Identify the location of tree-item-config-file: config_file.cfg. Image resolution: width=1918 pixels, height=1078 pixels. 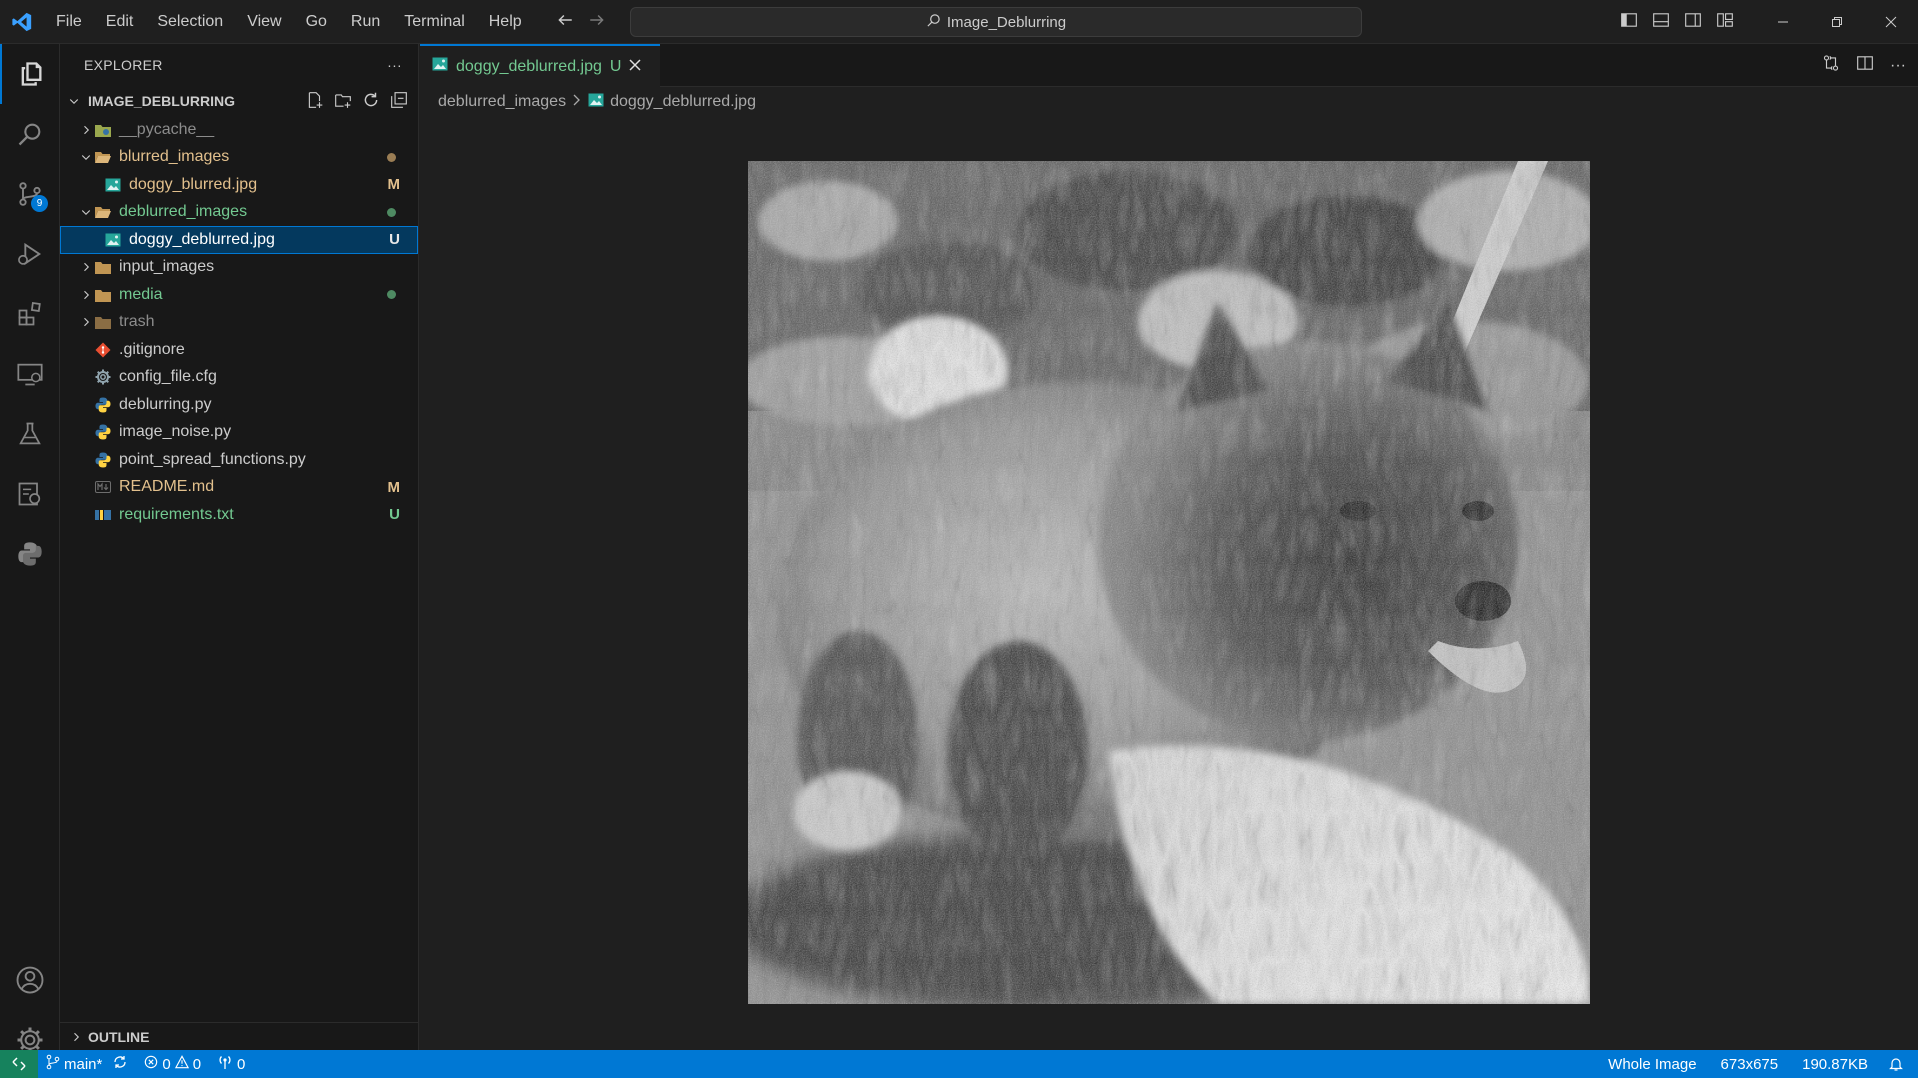
(239, 378).